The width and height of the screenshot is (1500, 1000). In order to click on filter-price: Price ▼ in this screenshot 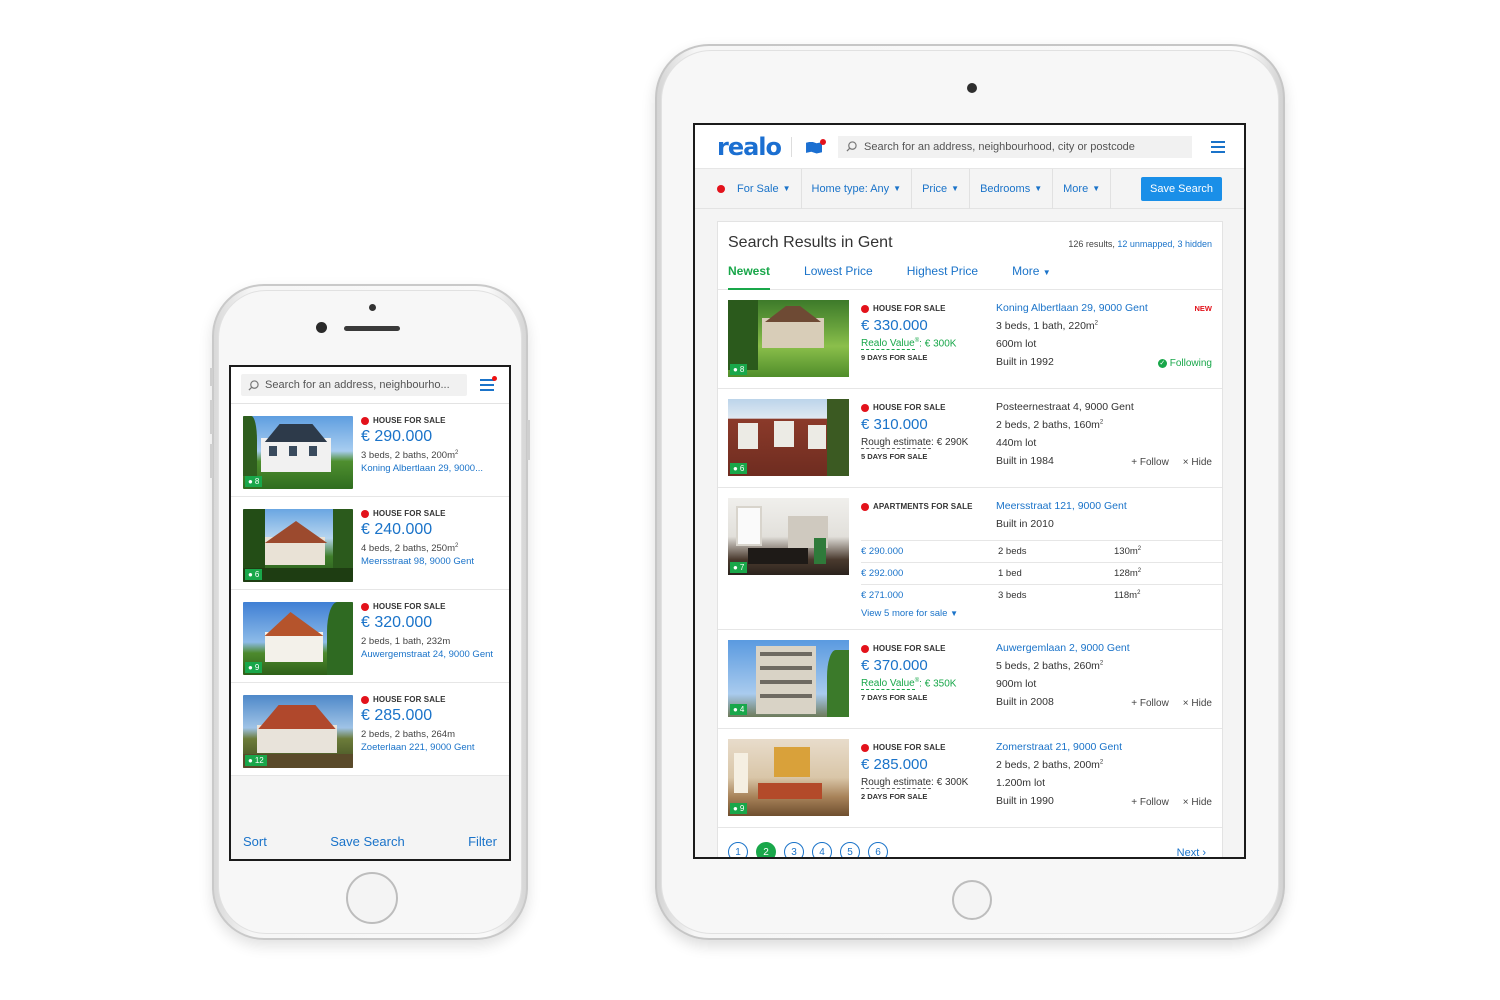, I will do `click(941, 188)`.